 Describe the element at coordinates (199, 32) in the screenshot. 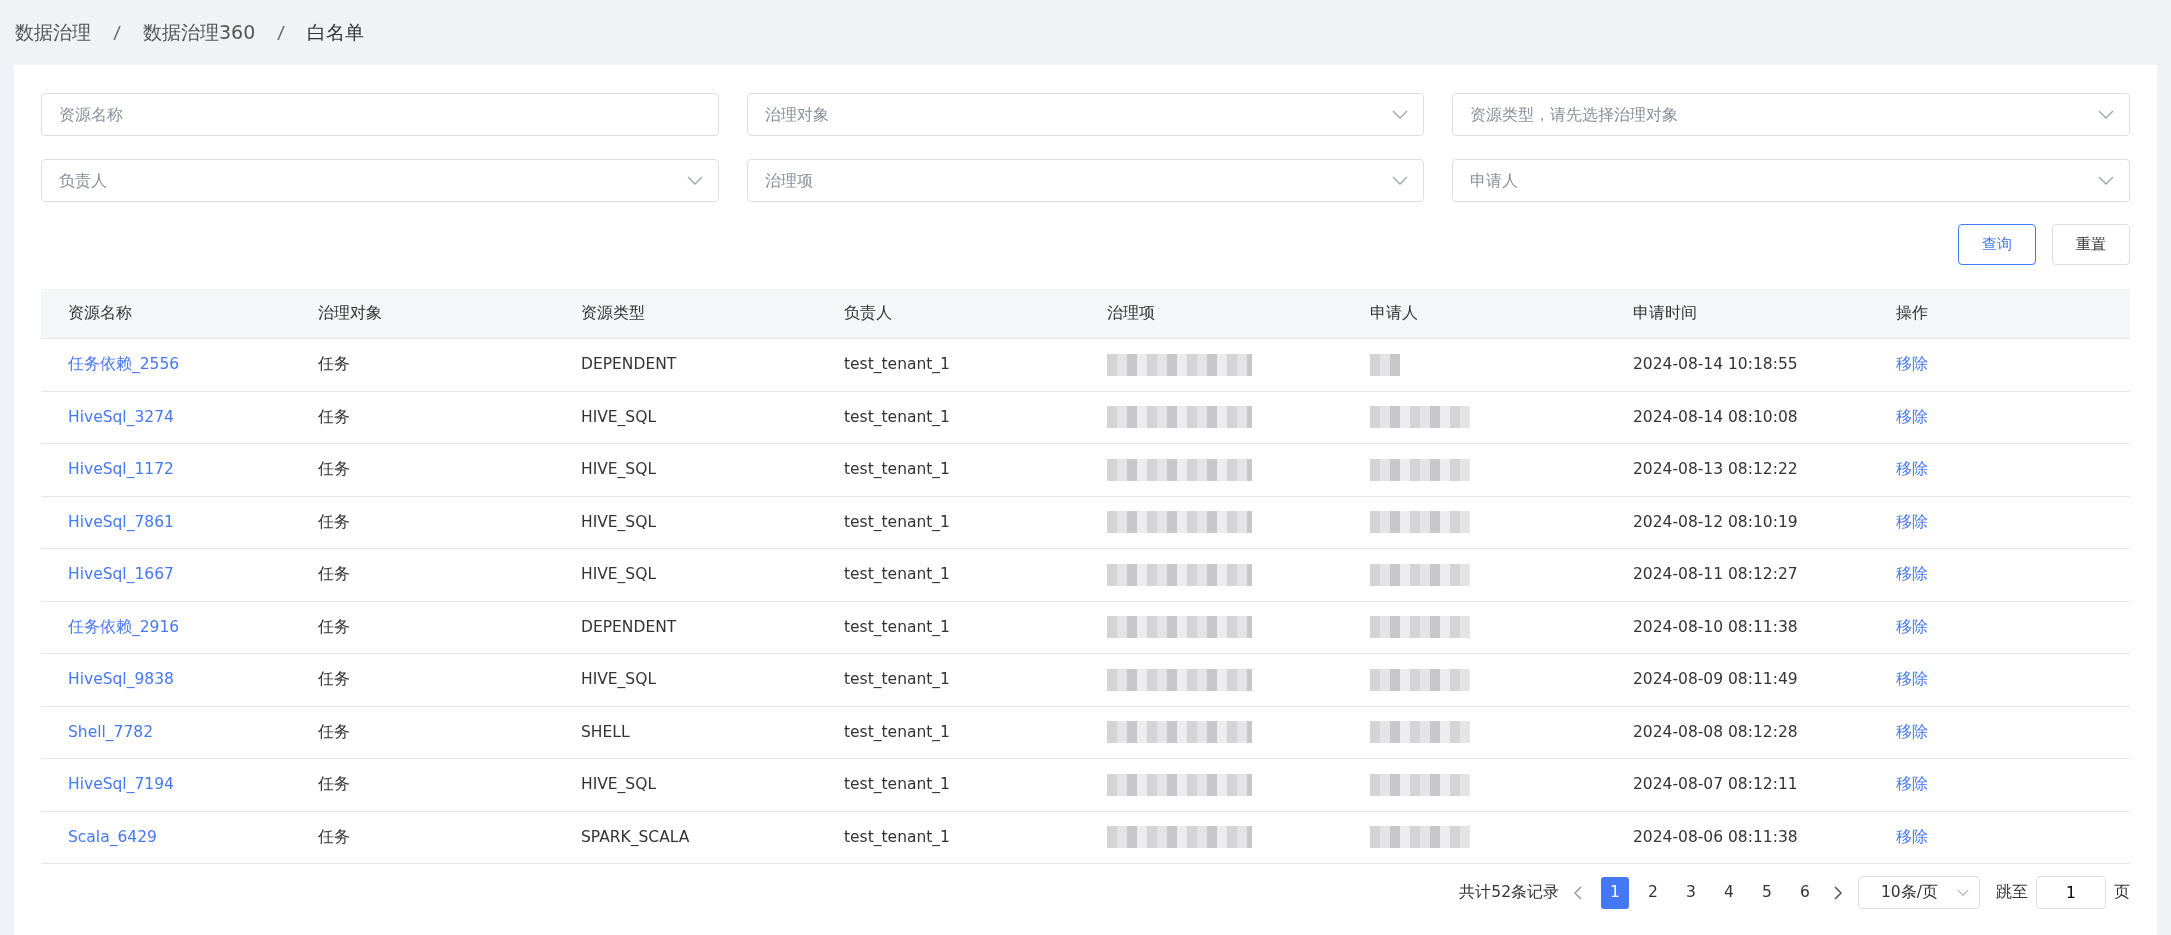

I see `breadcrumb-item: 数据治理360` at that location.